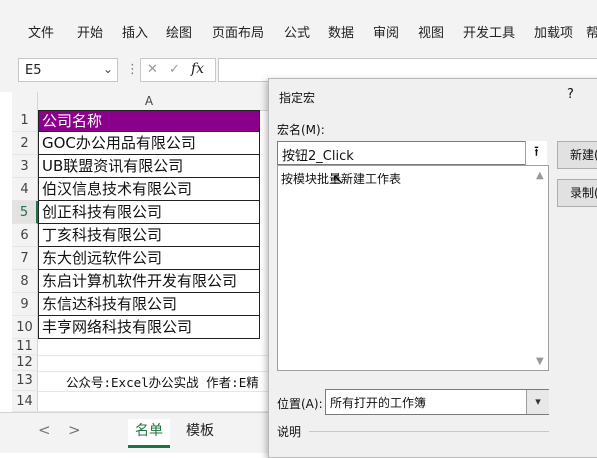 The height and width of the screenshot is (458, 597). What do you see at coordinates (74, 430) in the screenshot?
I see `next-sheet-icon: >` at bounding box center [74, 430].